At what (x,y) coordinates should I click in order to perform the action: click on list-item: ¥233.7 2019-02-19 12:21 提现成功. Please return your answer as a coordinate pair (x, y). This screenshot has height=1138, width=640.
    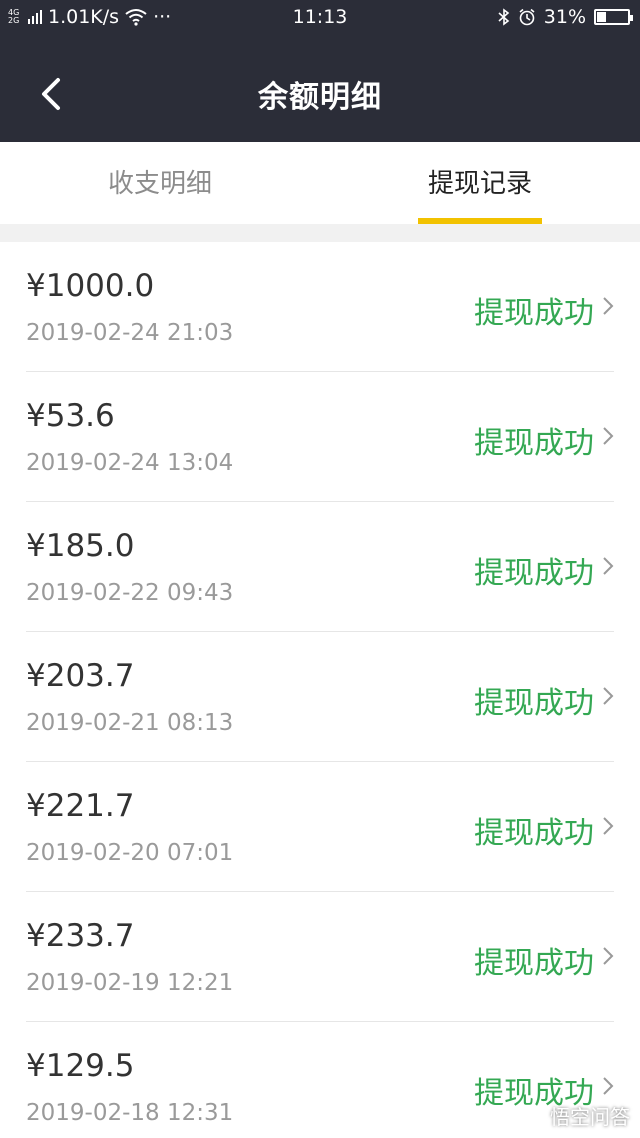
    Looking at the image, I should click on (320, 957).